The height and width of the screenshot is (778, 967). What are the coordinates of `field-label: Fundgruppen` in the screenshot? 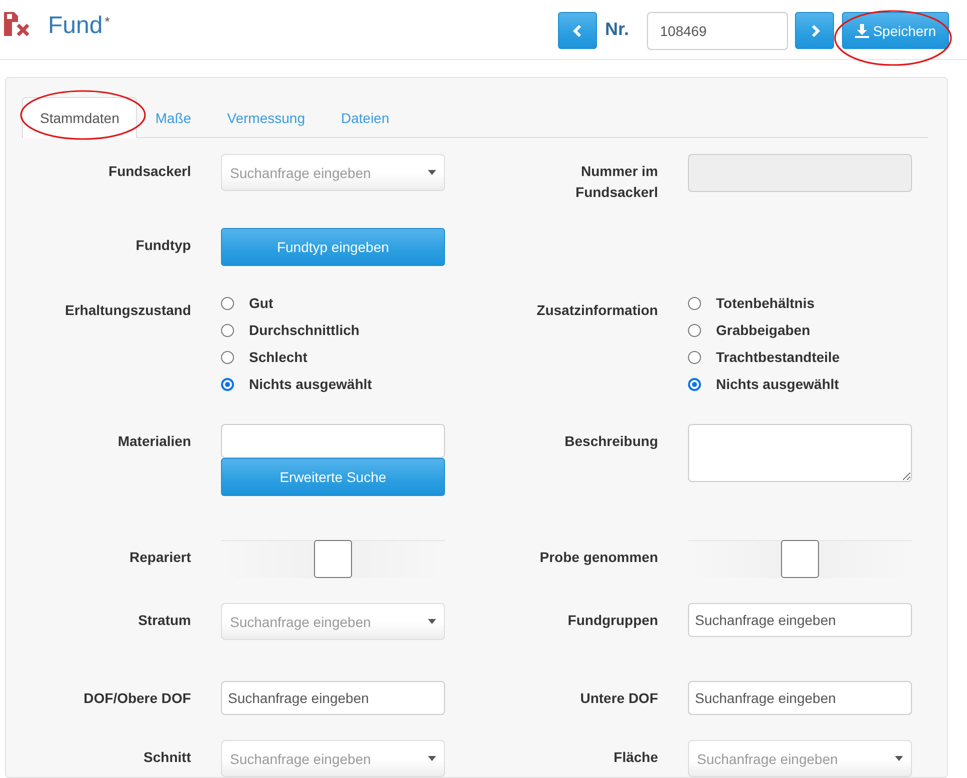 It's located at (613, 620).